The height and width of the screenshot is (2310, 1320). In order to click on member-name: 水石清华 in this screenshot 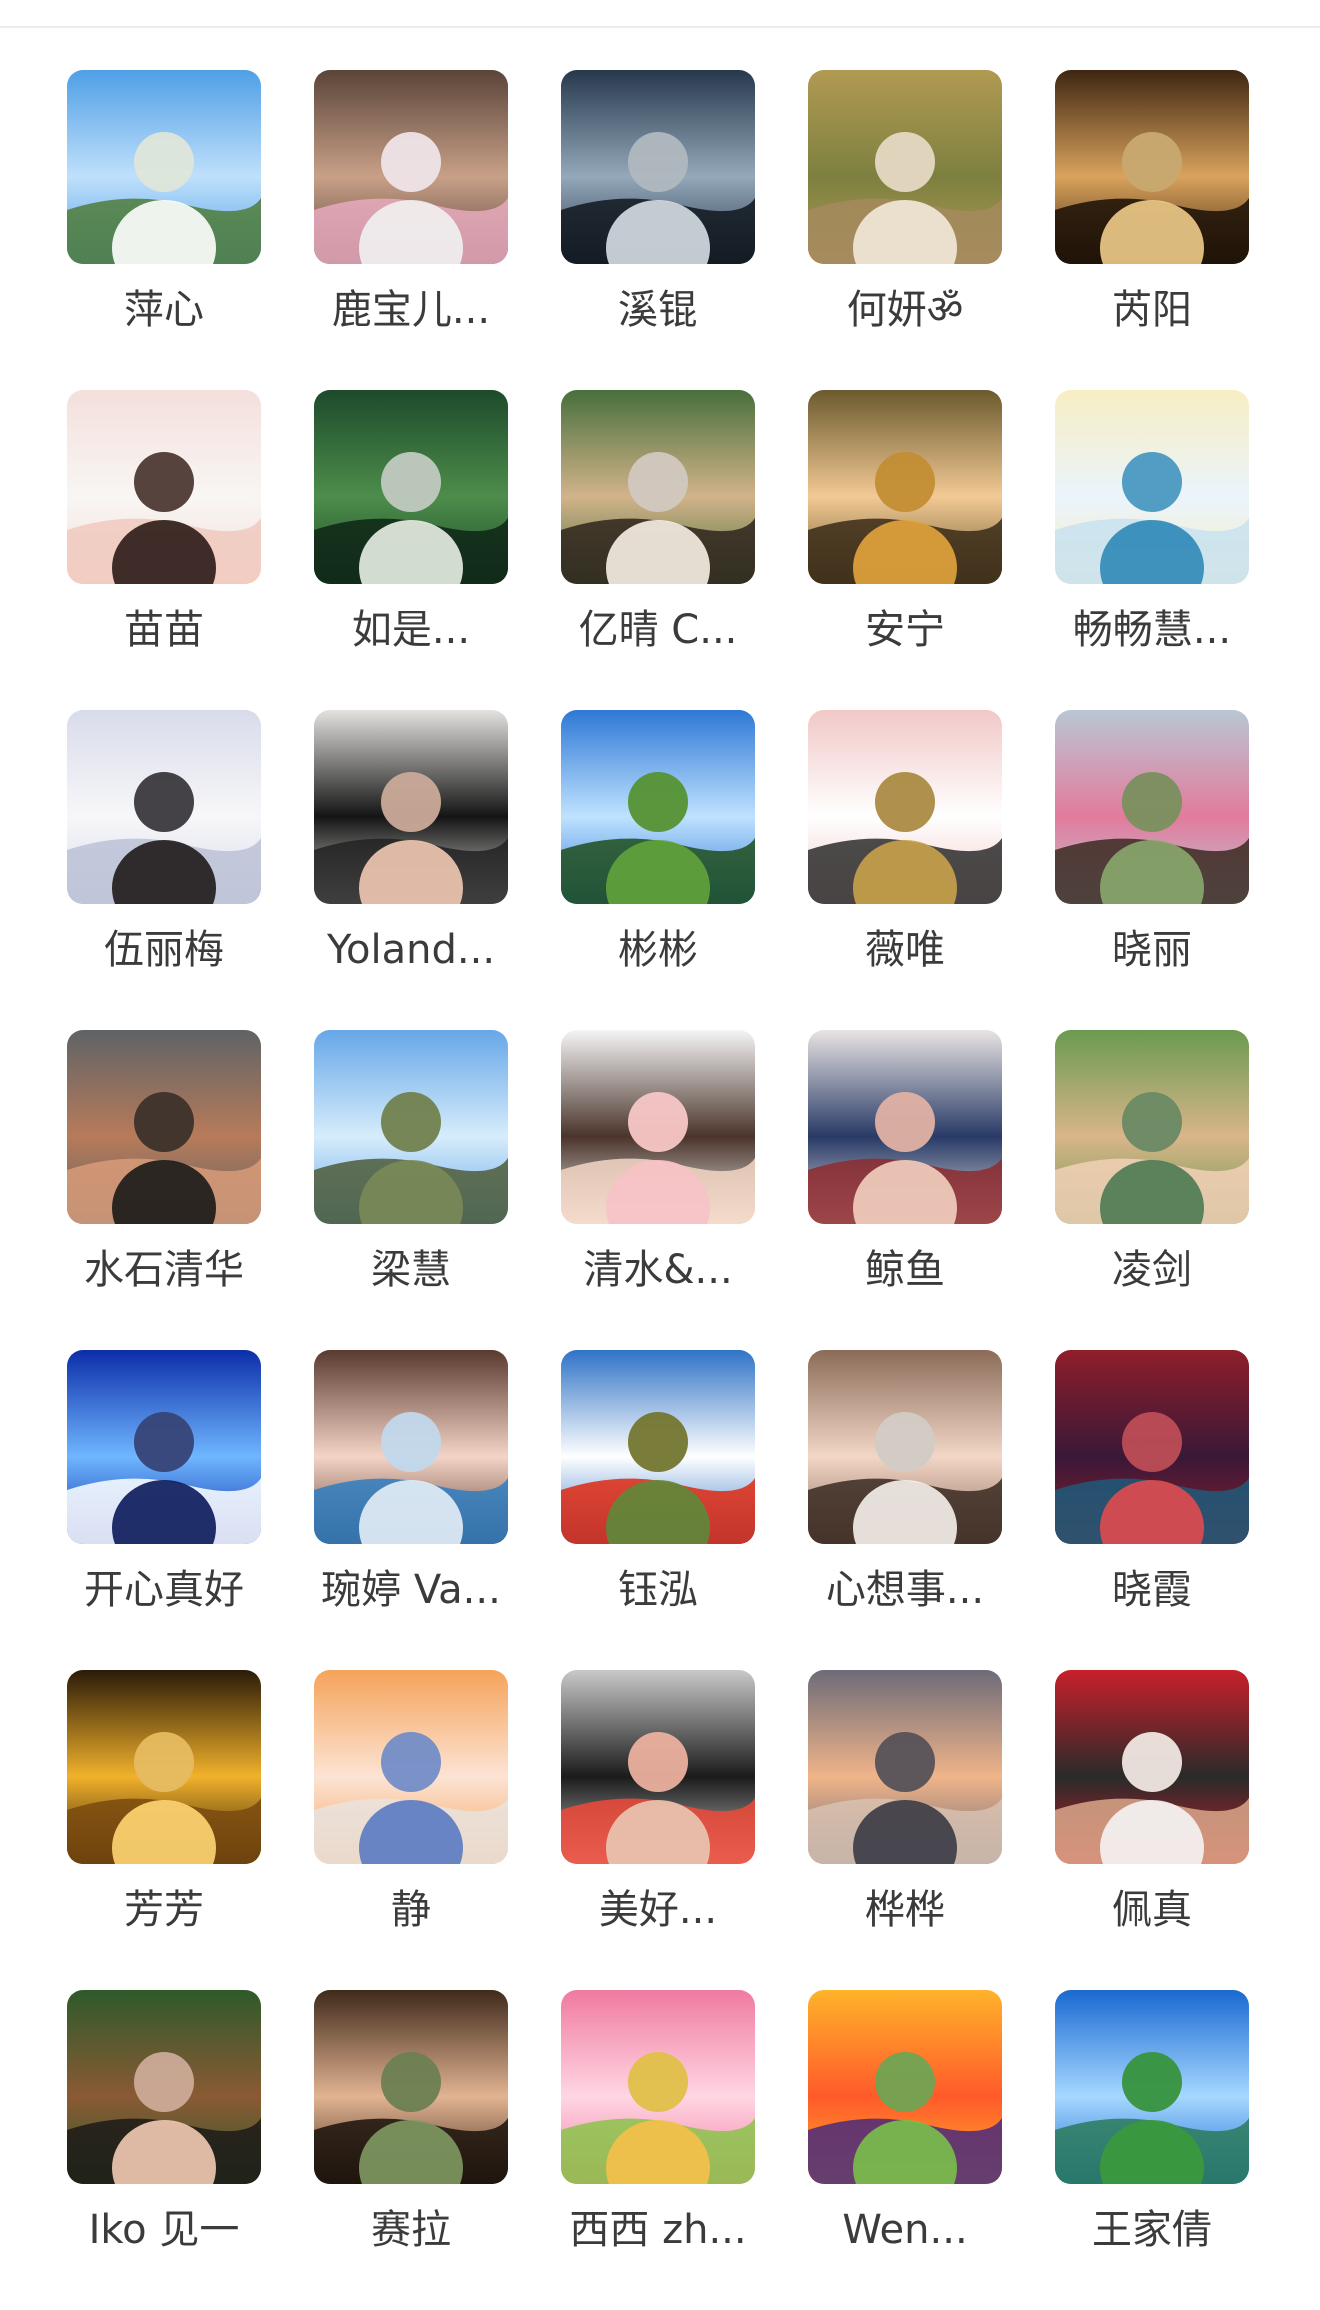, I will do `click(164, 1270)`.